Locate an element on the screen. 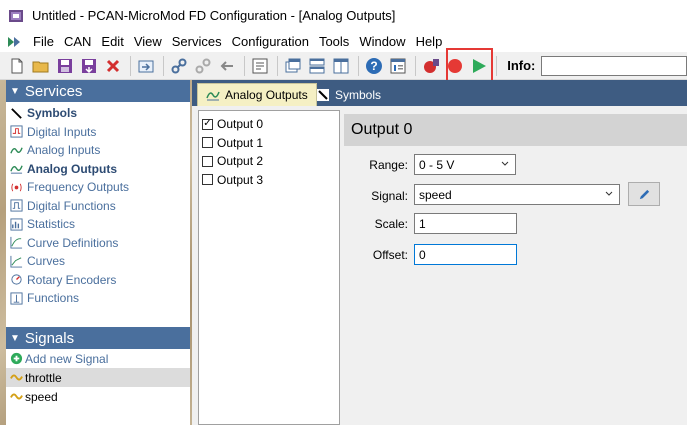 This screenshot has height=425, width=687. symbols-icon is located at coordinates (323, 94).